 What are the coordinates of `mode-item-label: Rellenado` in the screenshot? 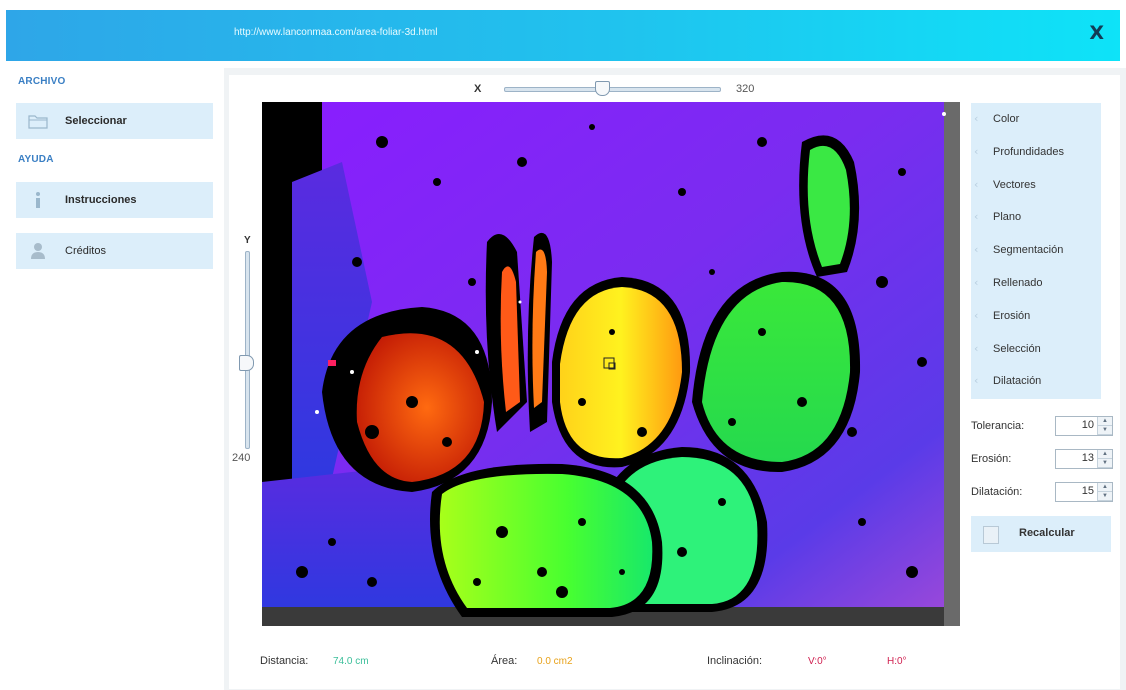 It's located at (1018, 283).